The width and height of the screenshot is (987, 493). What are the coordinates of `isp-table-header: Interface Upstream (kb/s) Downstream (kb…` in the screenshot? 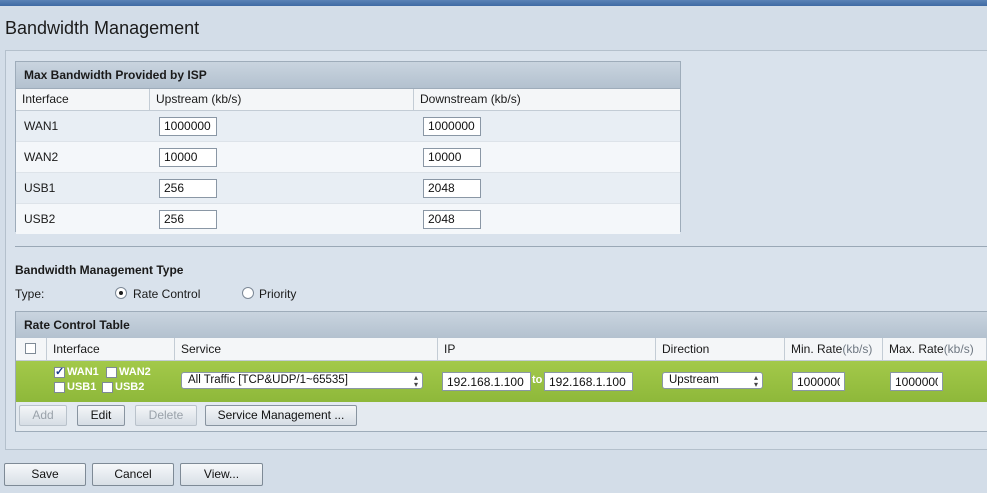 It's located at (348, 100).